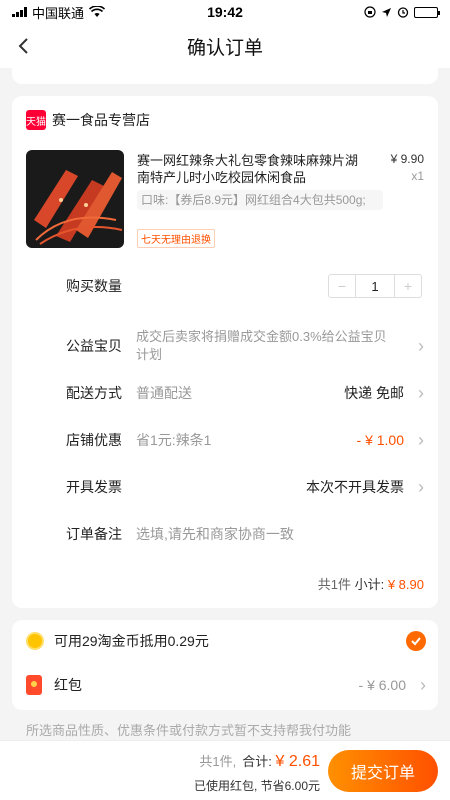 This screenshot has width=450, height=800. I want to click on subtotal-label: 小计:, so click(369, 584).